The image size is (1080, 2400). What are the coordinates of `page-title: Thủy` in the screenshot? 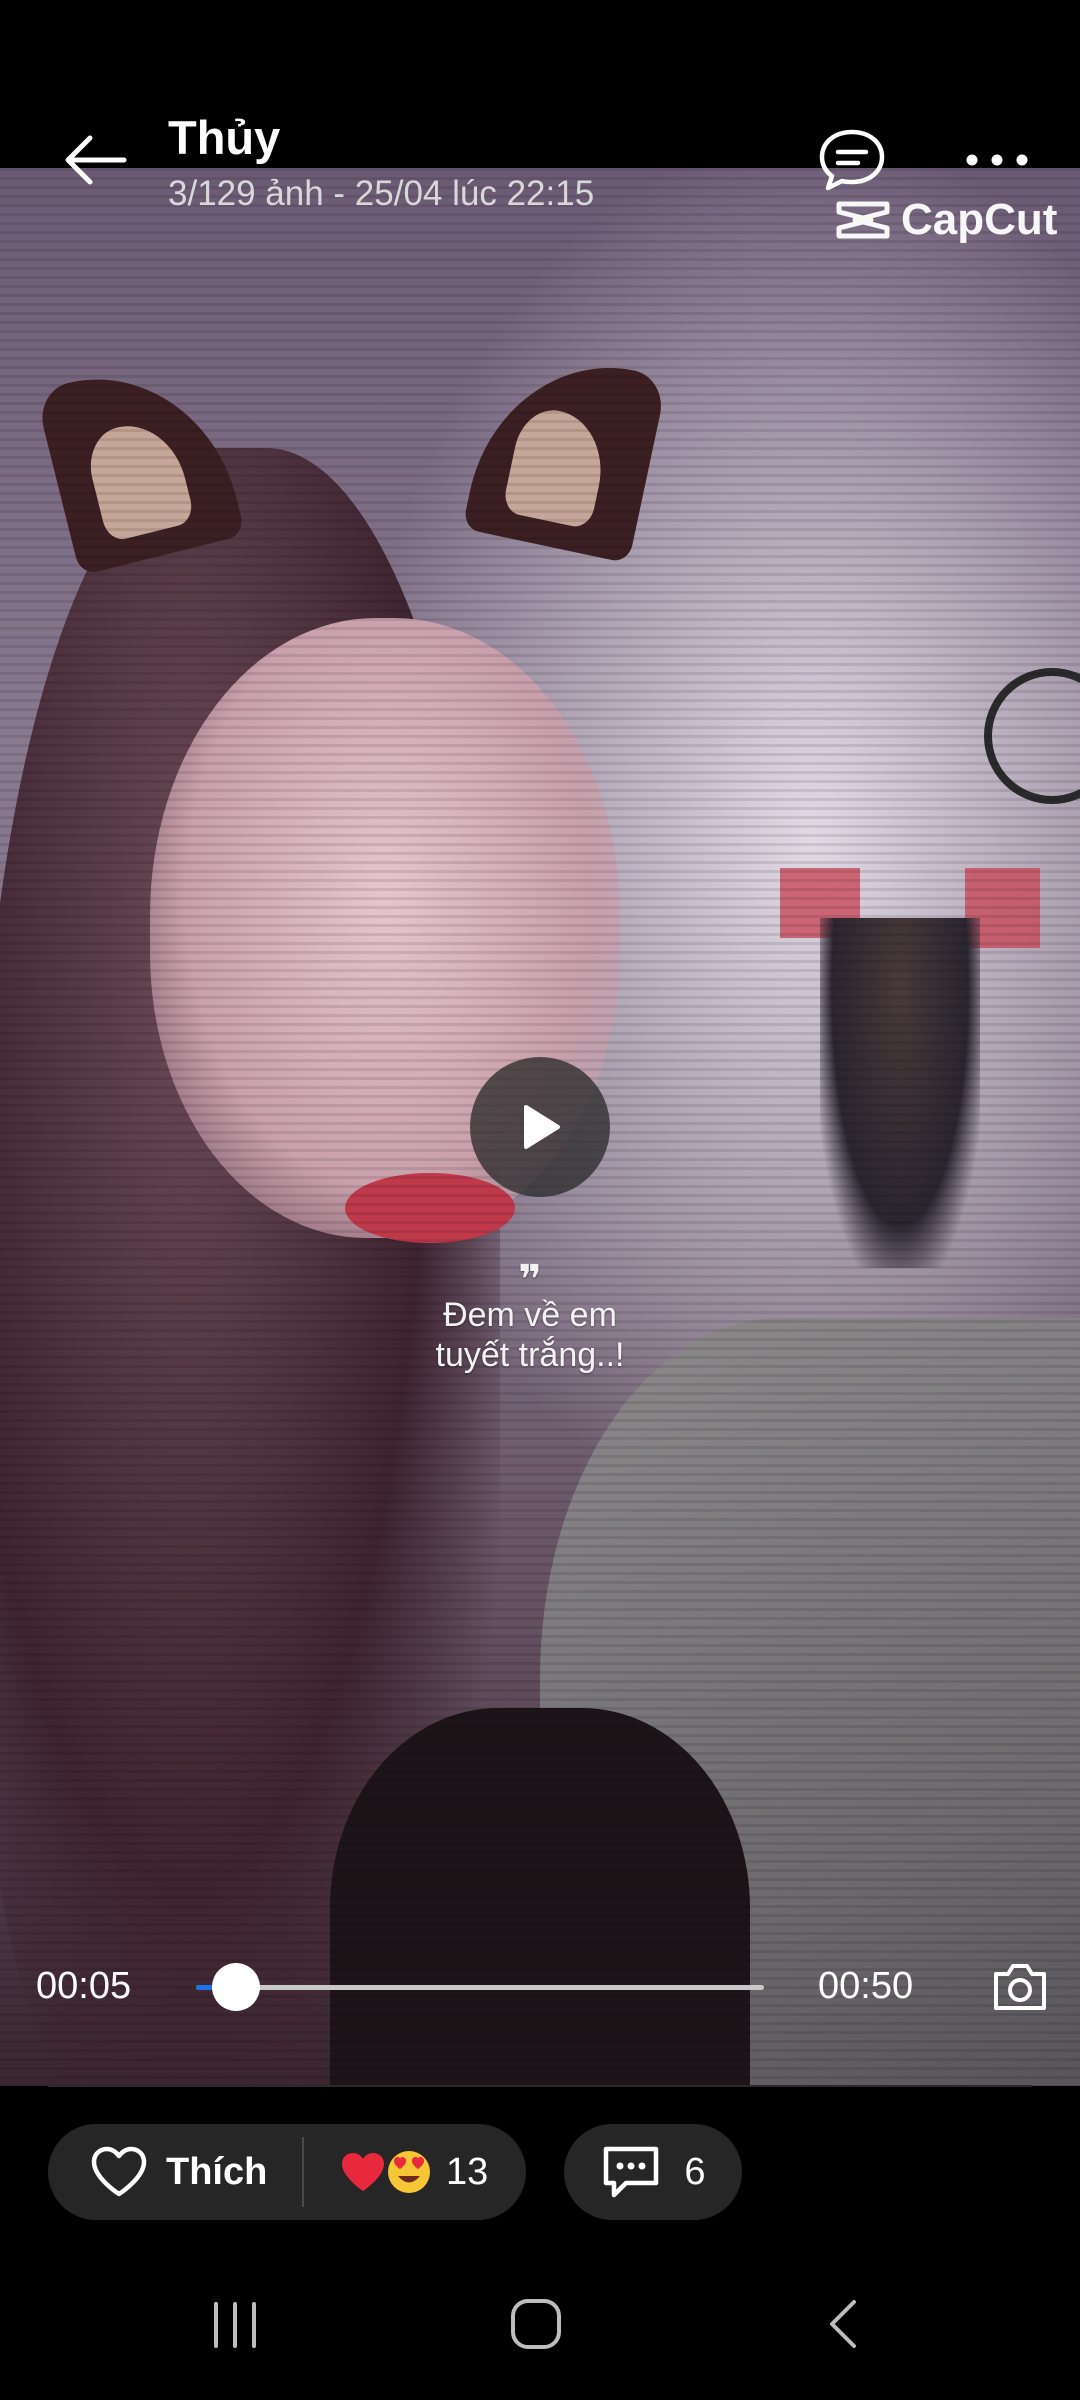 It's located at (224, 137).